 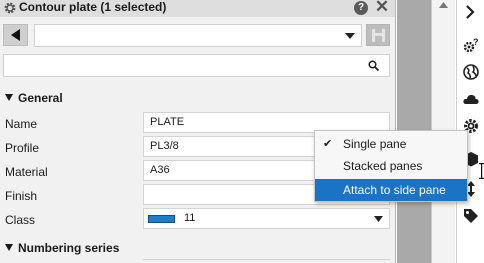 I want to click on scroll-up-icon, so click(x=443, y=5).